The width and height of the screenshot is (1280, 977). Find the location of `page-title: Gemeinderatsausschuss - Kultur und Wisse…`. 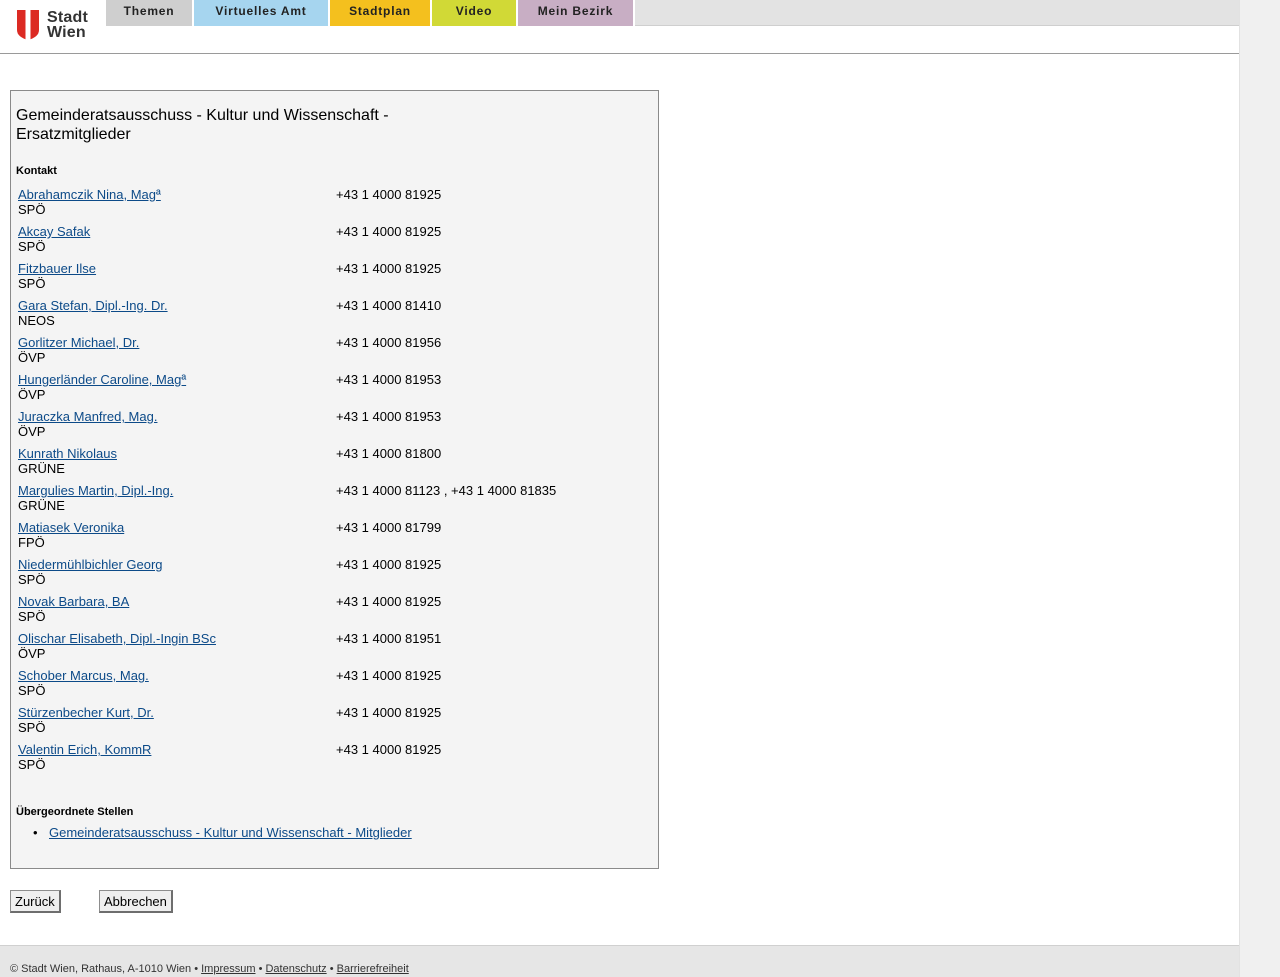

page-title: Gemeinderatsausschuss - Kultur und Wisse… is located at coordinates (202, 125).